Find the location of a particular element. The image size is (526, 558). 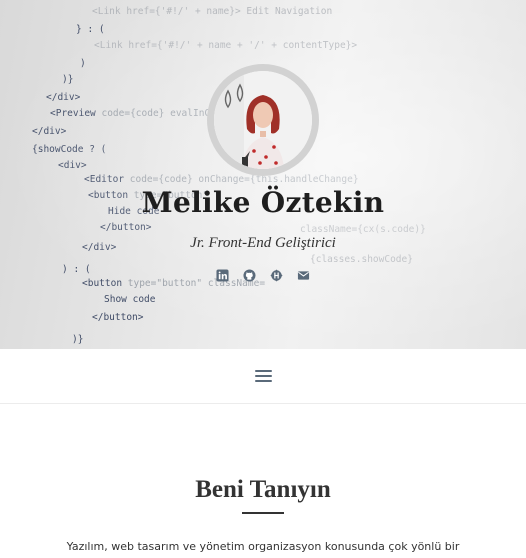

social-links is located at coordinates (263, 277).